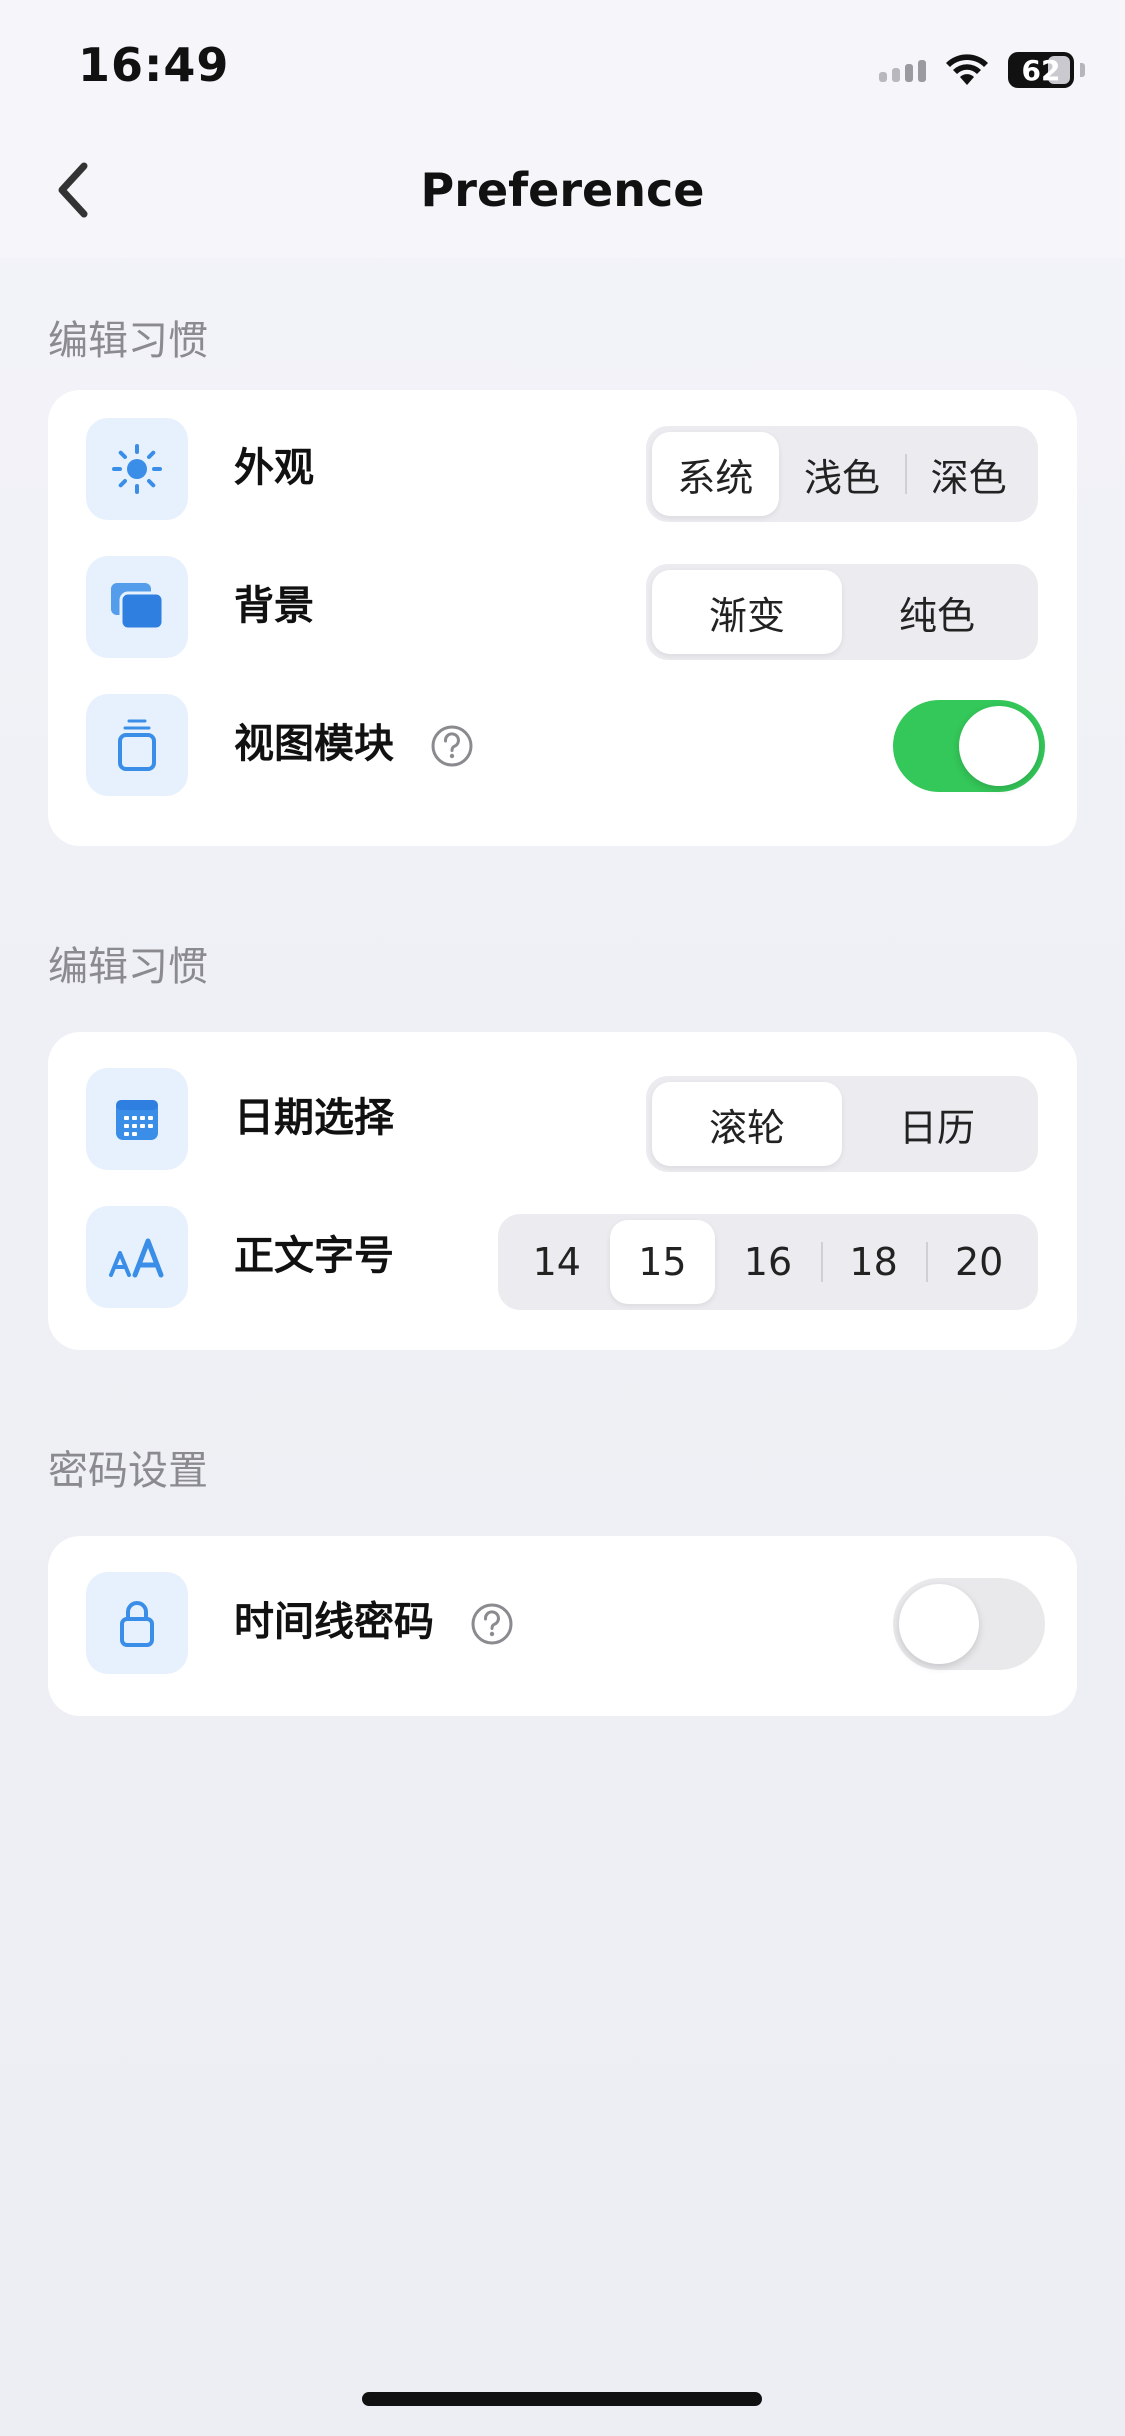 This screenshot has width=1125, height=2436. I want to click on appearance-segmented-control: 系统 浅色 深色, so click(842, 474).